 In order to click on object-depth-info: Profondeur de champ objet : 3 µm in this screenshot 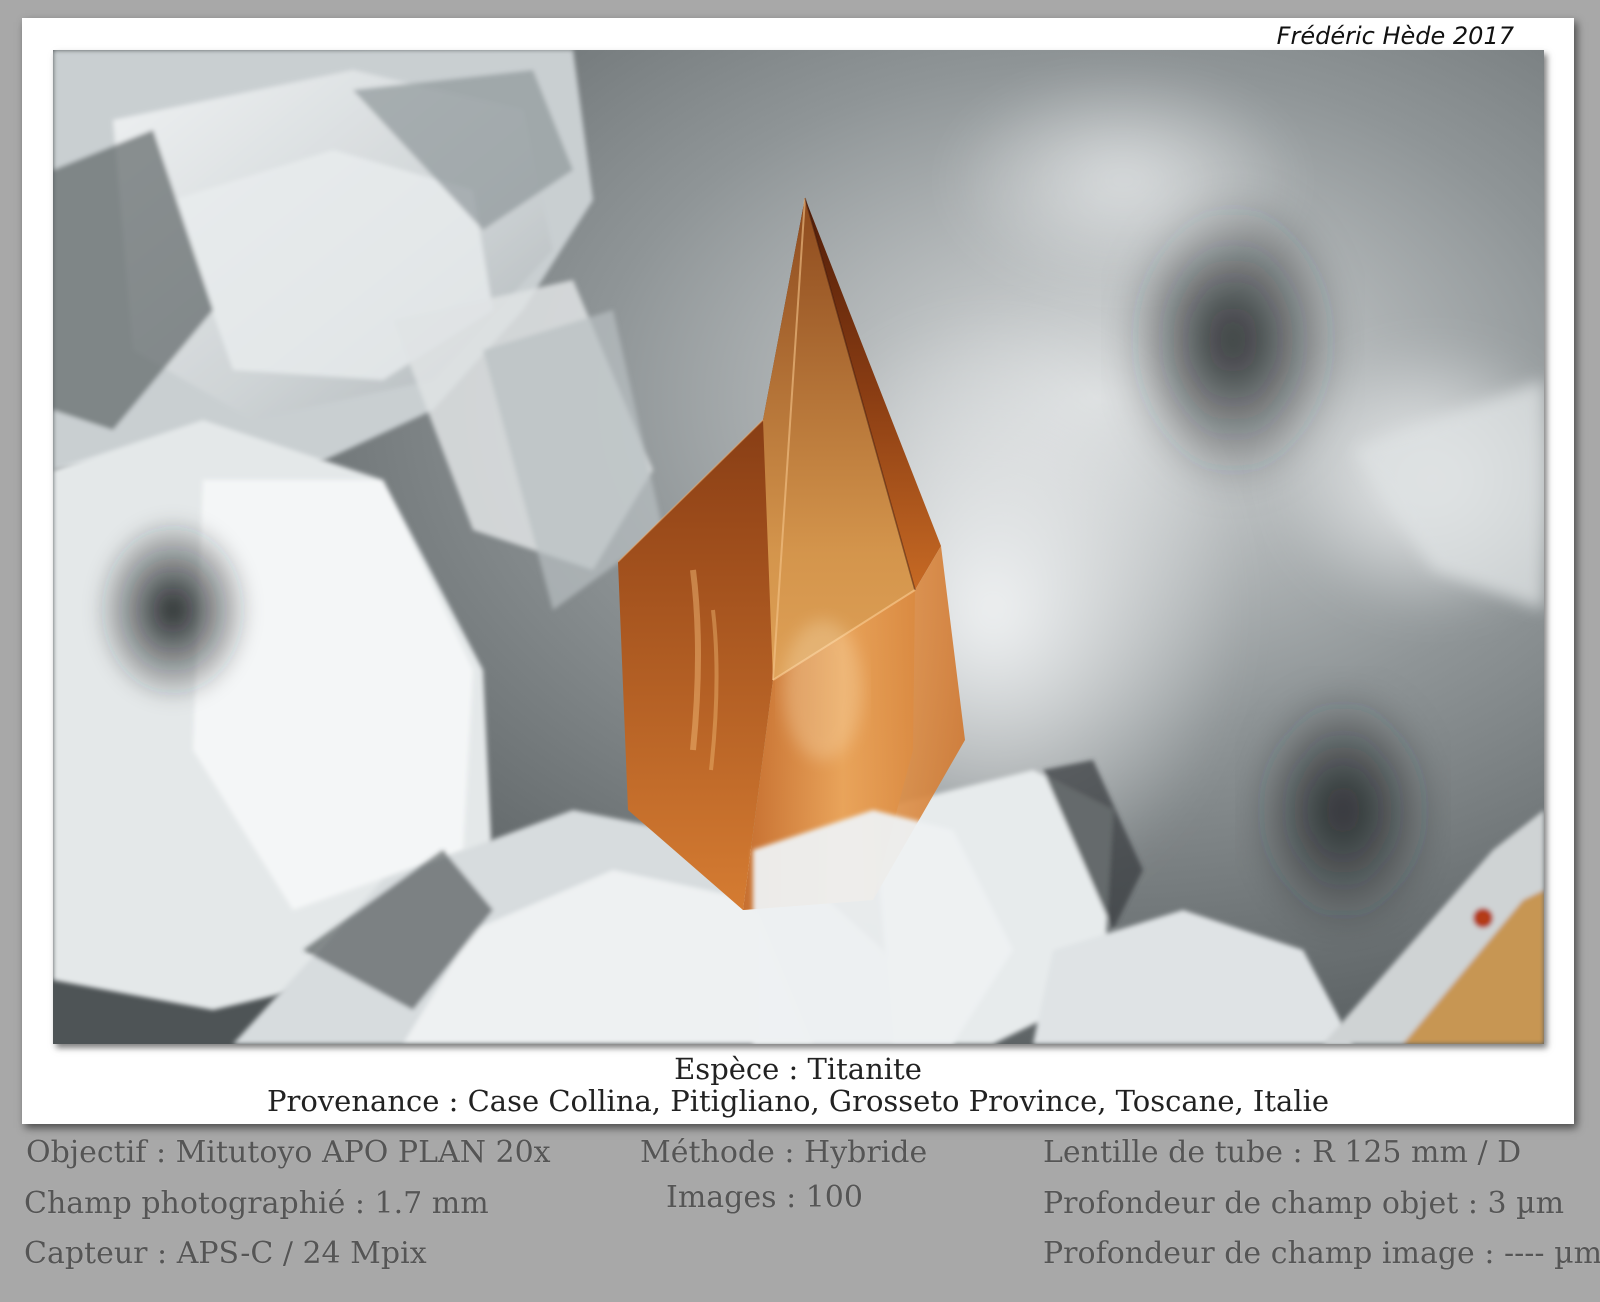, I will do `click(1304, 1203)`.